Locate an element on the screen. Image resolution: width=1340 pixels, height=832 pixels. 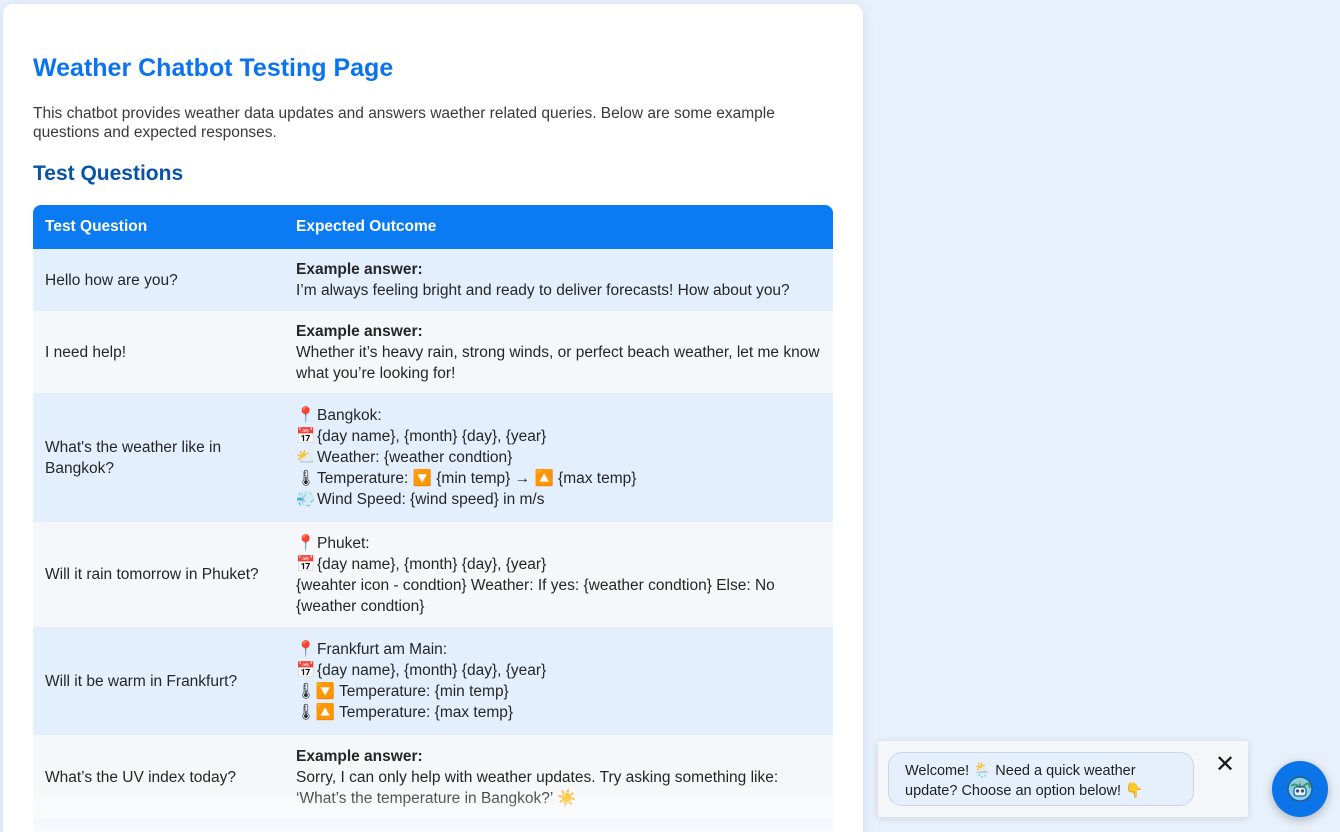
thermometer-up-icon: 🌡🔼 is located at coordinates (315, 712).